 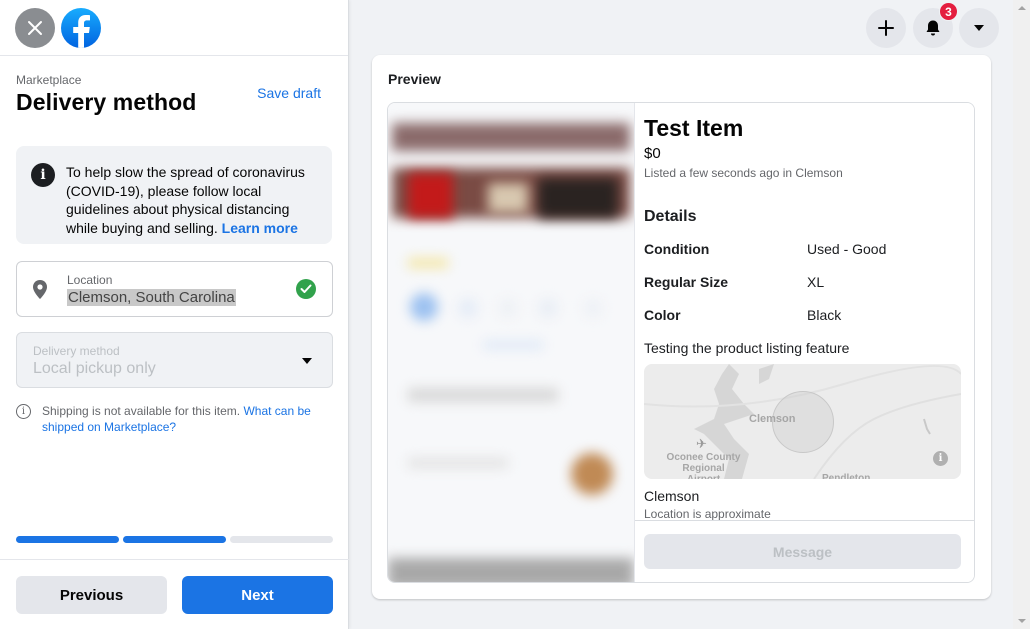 I want to click on bell-icon, so click(x=933, y=28).